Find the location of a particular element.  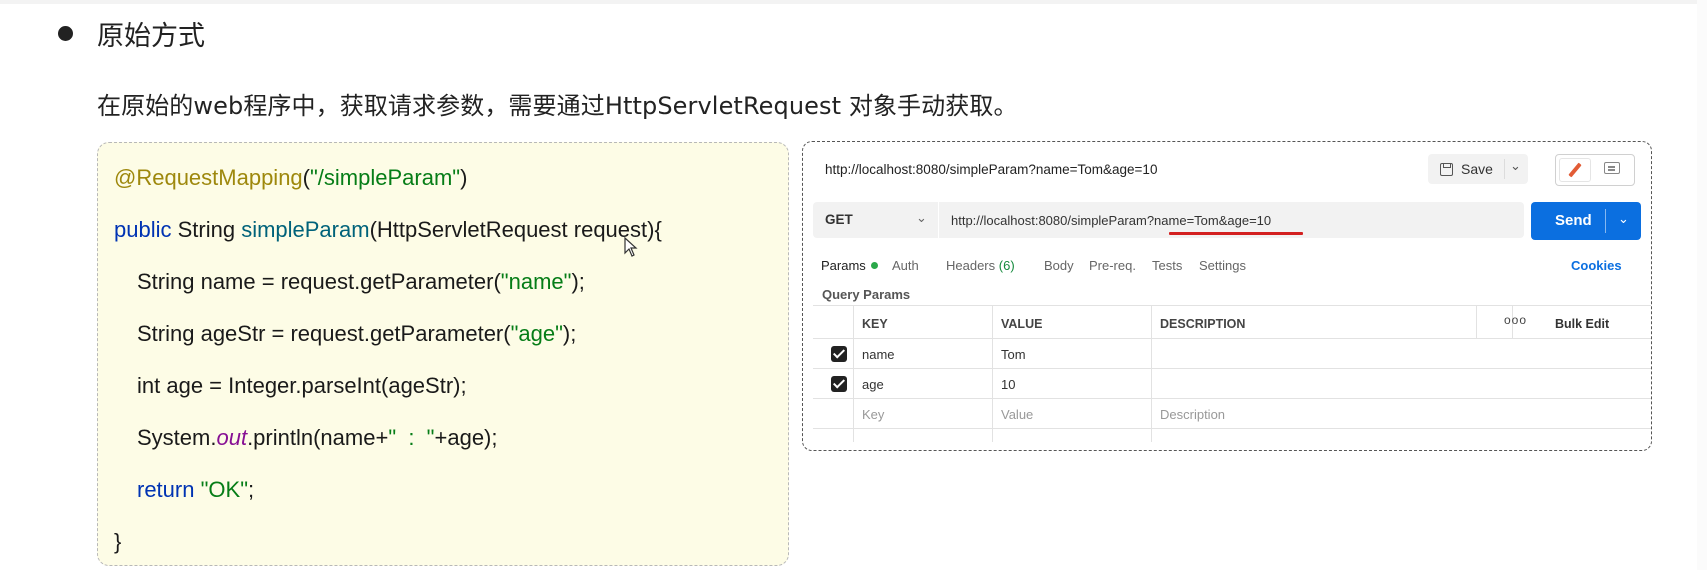

pencil-icon is located at coordinates (1575, 170).